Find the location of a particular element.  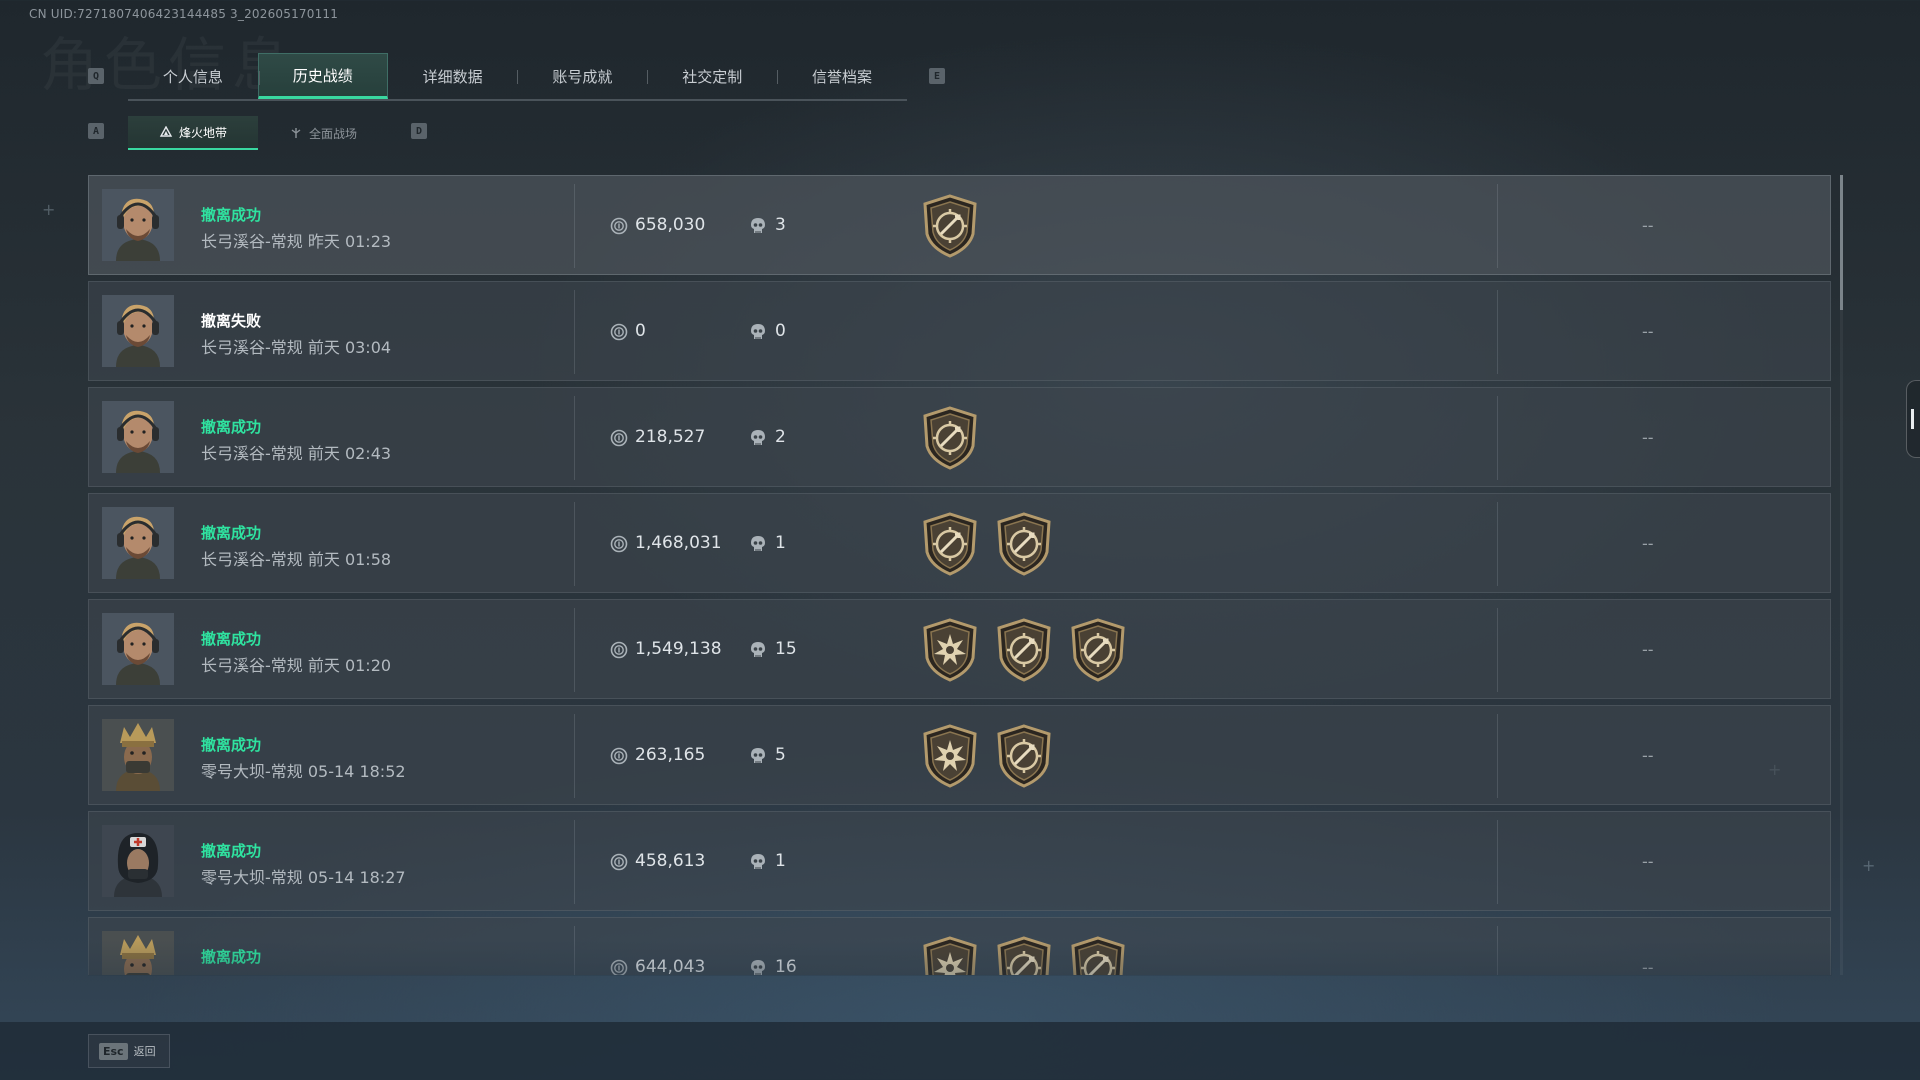

side-panel-handle is located at coordinates (1913, 419).